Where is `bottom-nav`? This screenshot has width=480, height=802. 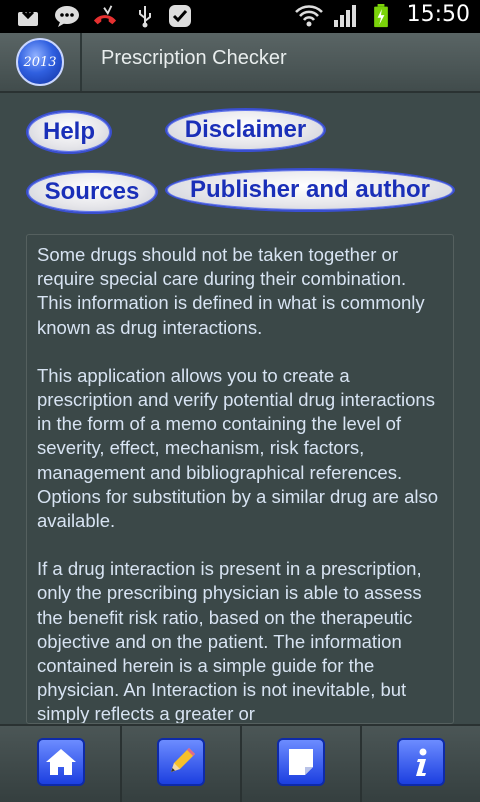 bottom-nav is located at coordinates (240, 763).